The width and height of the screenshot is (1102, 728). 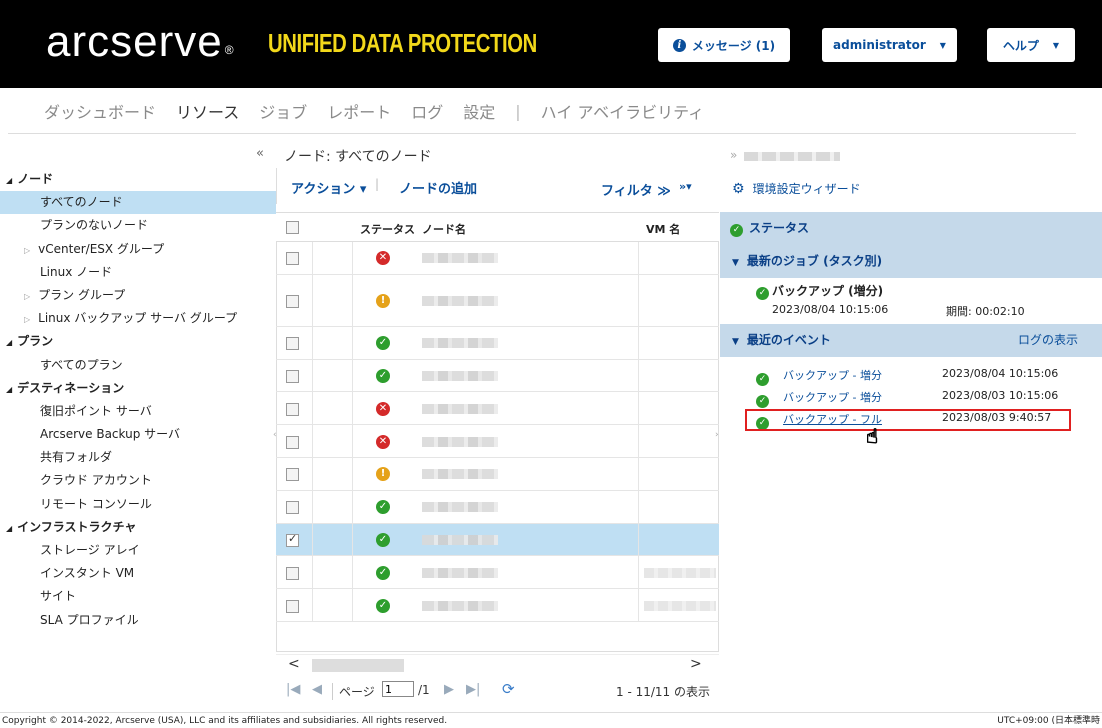 What do you see at coordinates (911, 261) in the screenshot?
I see `latest-jobs-header: ▼ 最新のジョブ (タスク別)` at bounding box center [911, 261].